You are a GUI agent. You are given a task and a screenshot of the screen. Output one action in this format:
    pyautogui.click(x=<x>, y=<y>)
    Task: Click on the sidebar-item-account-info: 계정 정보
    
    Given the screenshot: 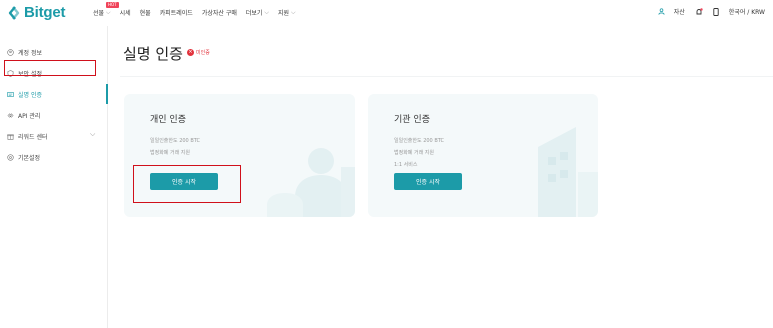 What is the action you would take?
    pyautogui.click(x=24, y=52)
    